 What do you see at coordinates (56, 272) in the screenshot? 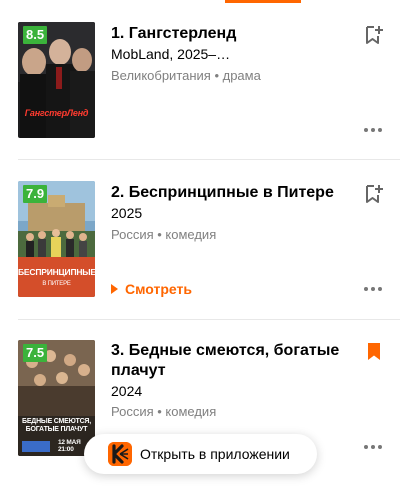
I see `poster-title: БЕСПРИНЦИПНЫЕ` at bounding box center [56, 272].